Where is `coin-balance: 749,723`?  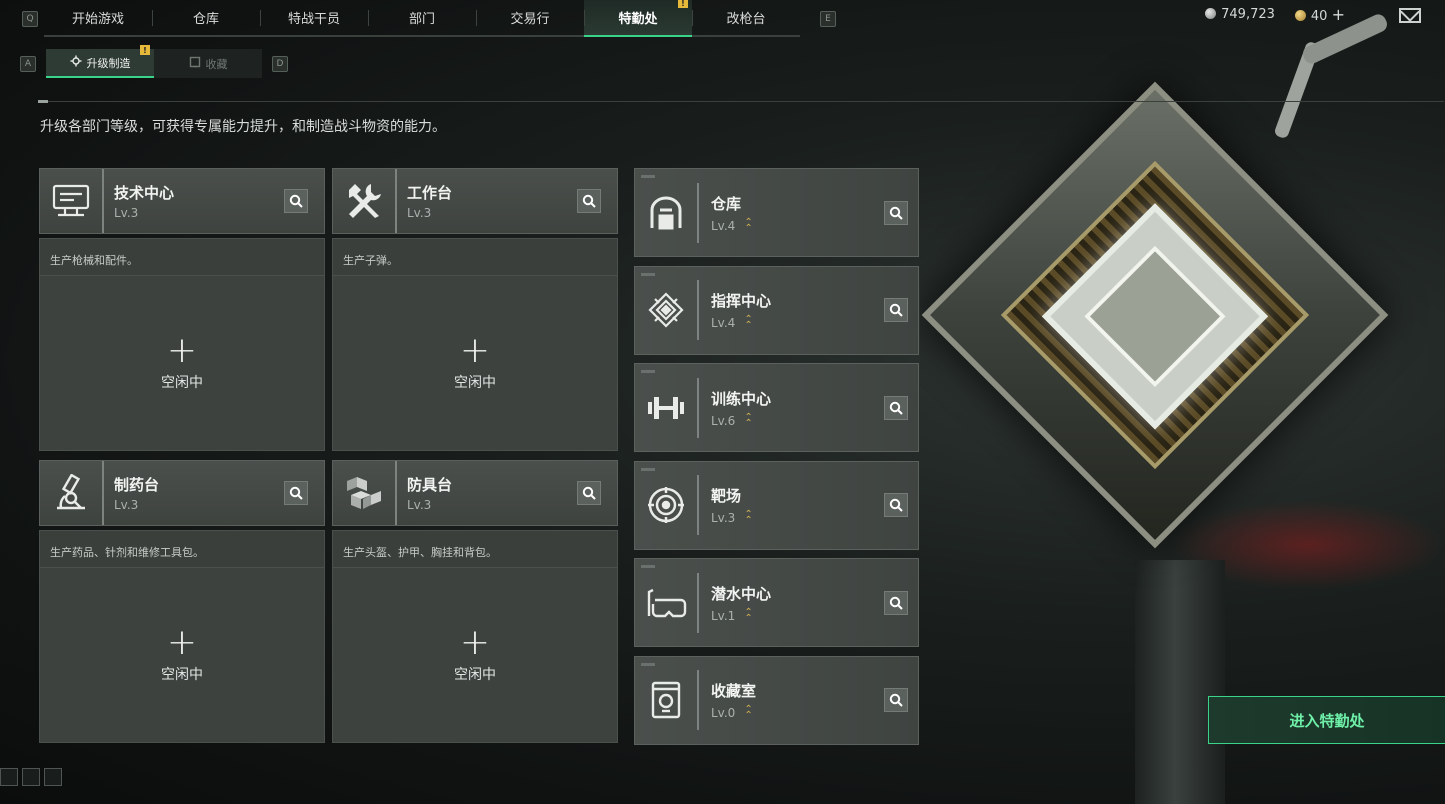 coin-balance: 749,723 is located at coordinates (1240, 14).